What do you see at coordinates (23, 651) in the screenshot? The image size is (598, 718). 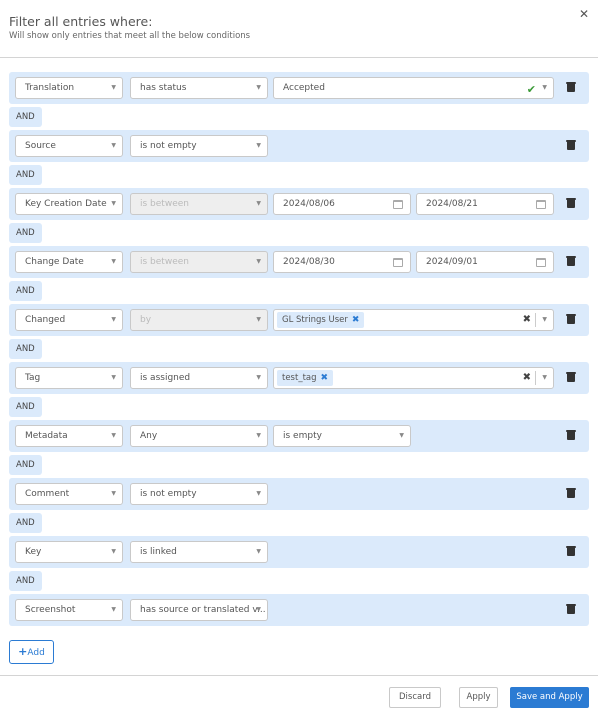 I see `plus-icon: +` at bounding box center [23, 651].